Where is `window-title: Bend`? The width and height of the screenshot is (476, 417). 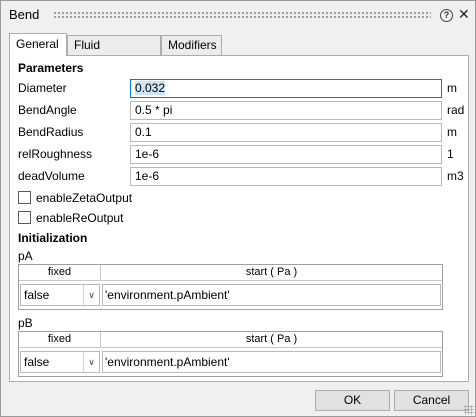 window-title: Bend is located at coordinates (24, 14).